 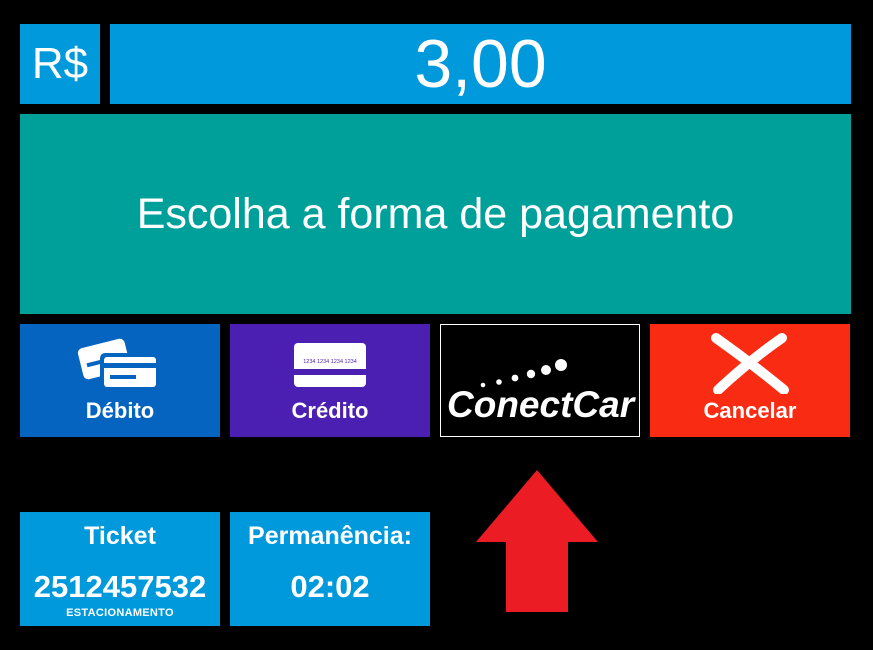 I want to click on close-icon, so click(x=750, y=363).